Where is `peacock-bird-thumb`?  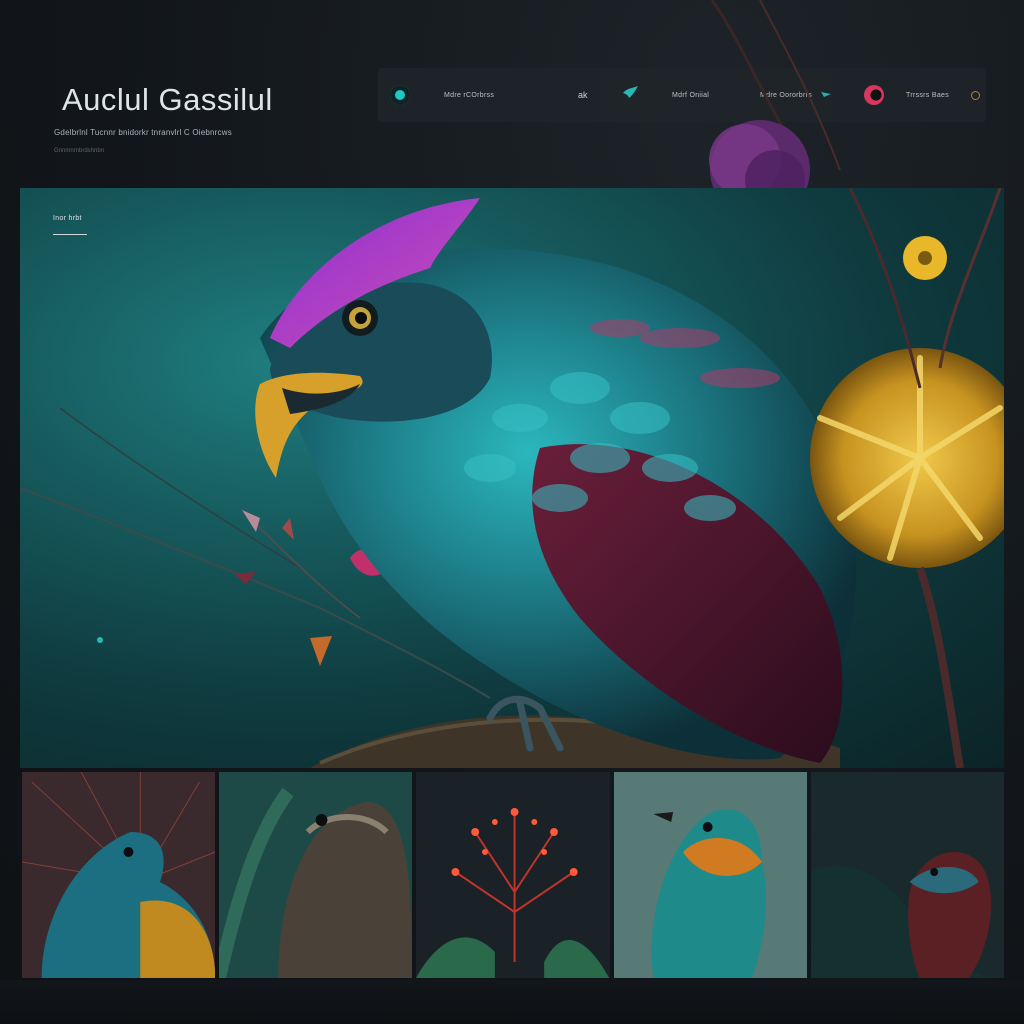
peacock-bird-thumb is located at coordinates (119, 875).